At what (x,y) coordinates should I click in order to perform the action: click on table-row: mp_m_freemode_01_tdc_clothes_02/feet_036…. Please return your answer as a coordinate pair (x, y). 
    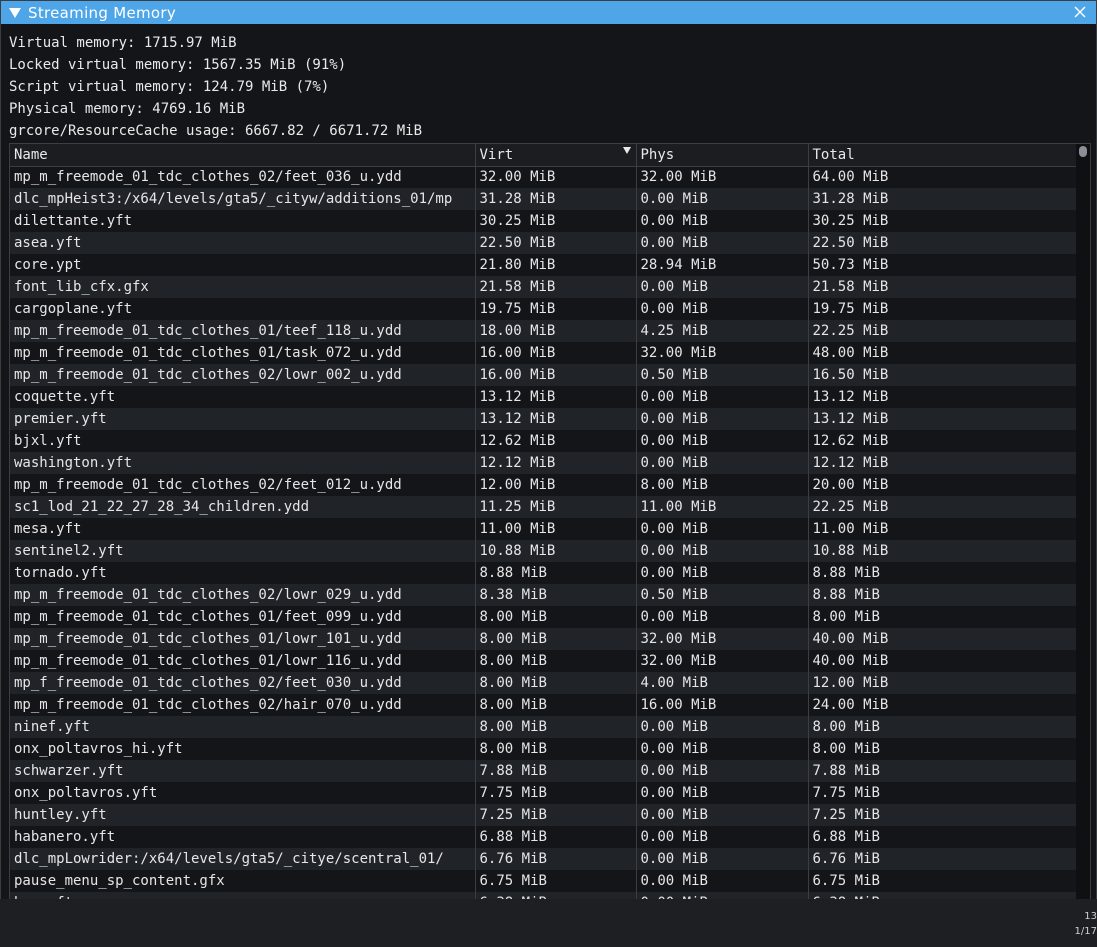
    Looking at the image, I should click on (543, 177).